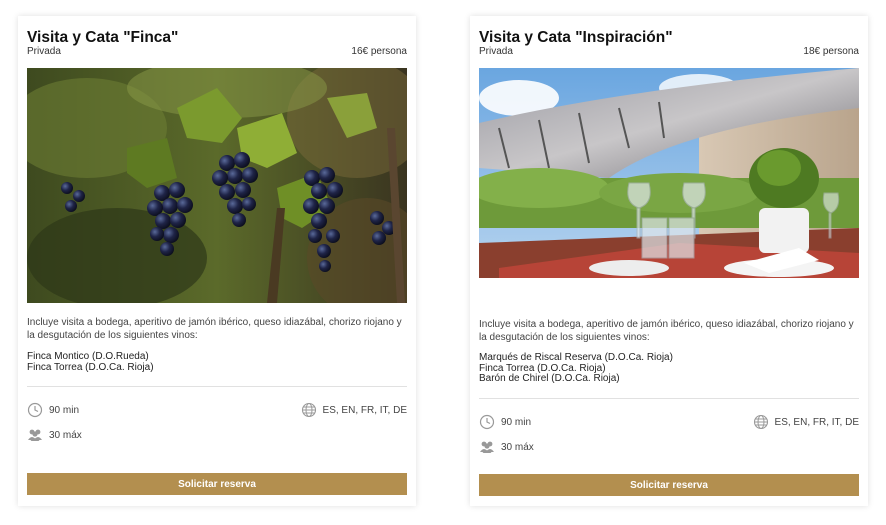  What do you see at coordinates (549, 378) in the screenshot?
I see `wine-item: Barón de Chirel (D.O.Ca. Rioja)` at bounding box center [549, 378].